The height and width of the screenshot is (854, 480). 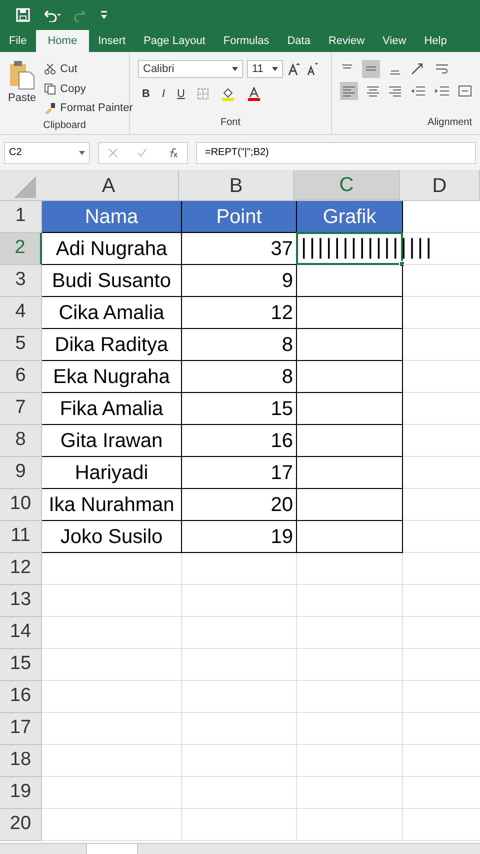 I want to click on ribbon-tab: Review, so click(x=346, y=41).